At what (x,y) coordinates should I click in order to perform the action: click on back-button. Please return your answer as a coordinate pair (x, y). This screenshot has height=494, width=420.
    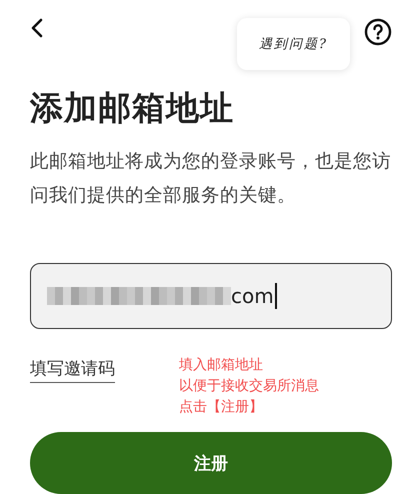
    Looking at the image, I should click on (37, 28).